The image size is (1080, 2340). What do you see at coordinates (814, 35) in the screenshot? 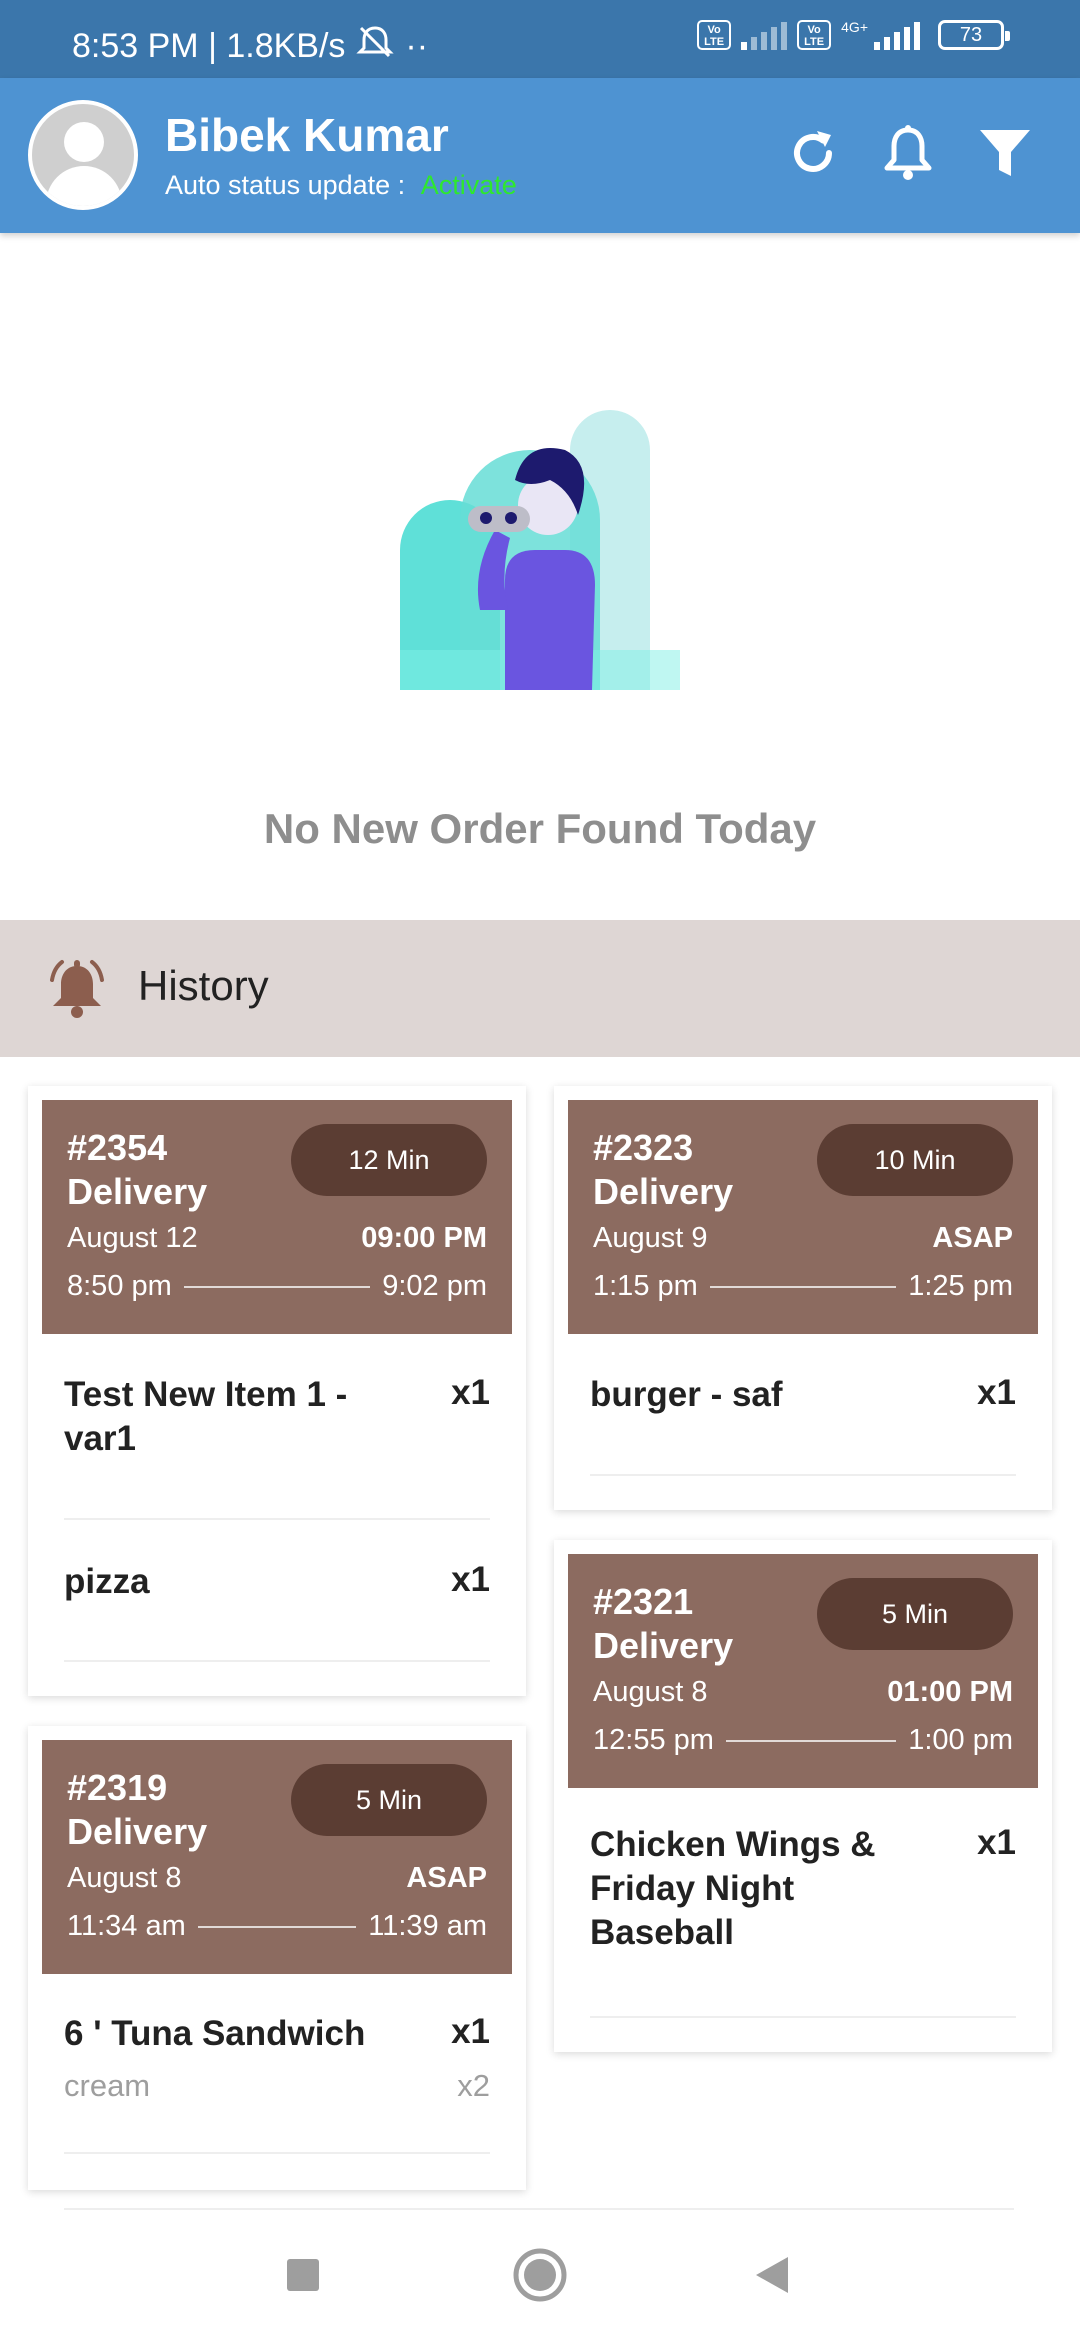
I see `volte-icon-2: Vo LTE` at bounding box center [814, 35].